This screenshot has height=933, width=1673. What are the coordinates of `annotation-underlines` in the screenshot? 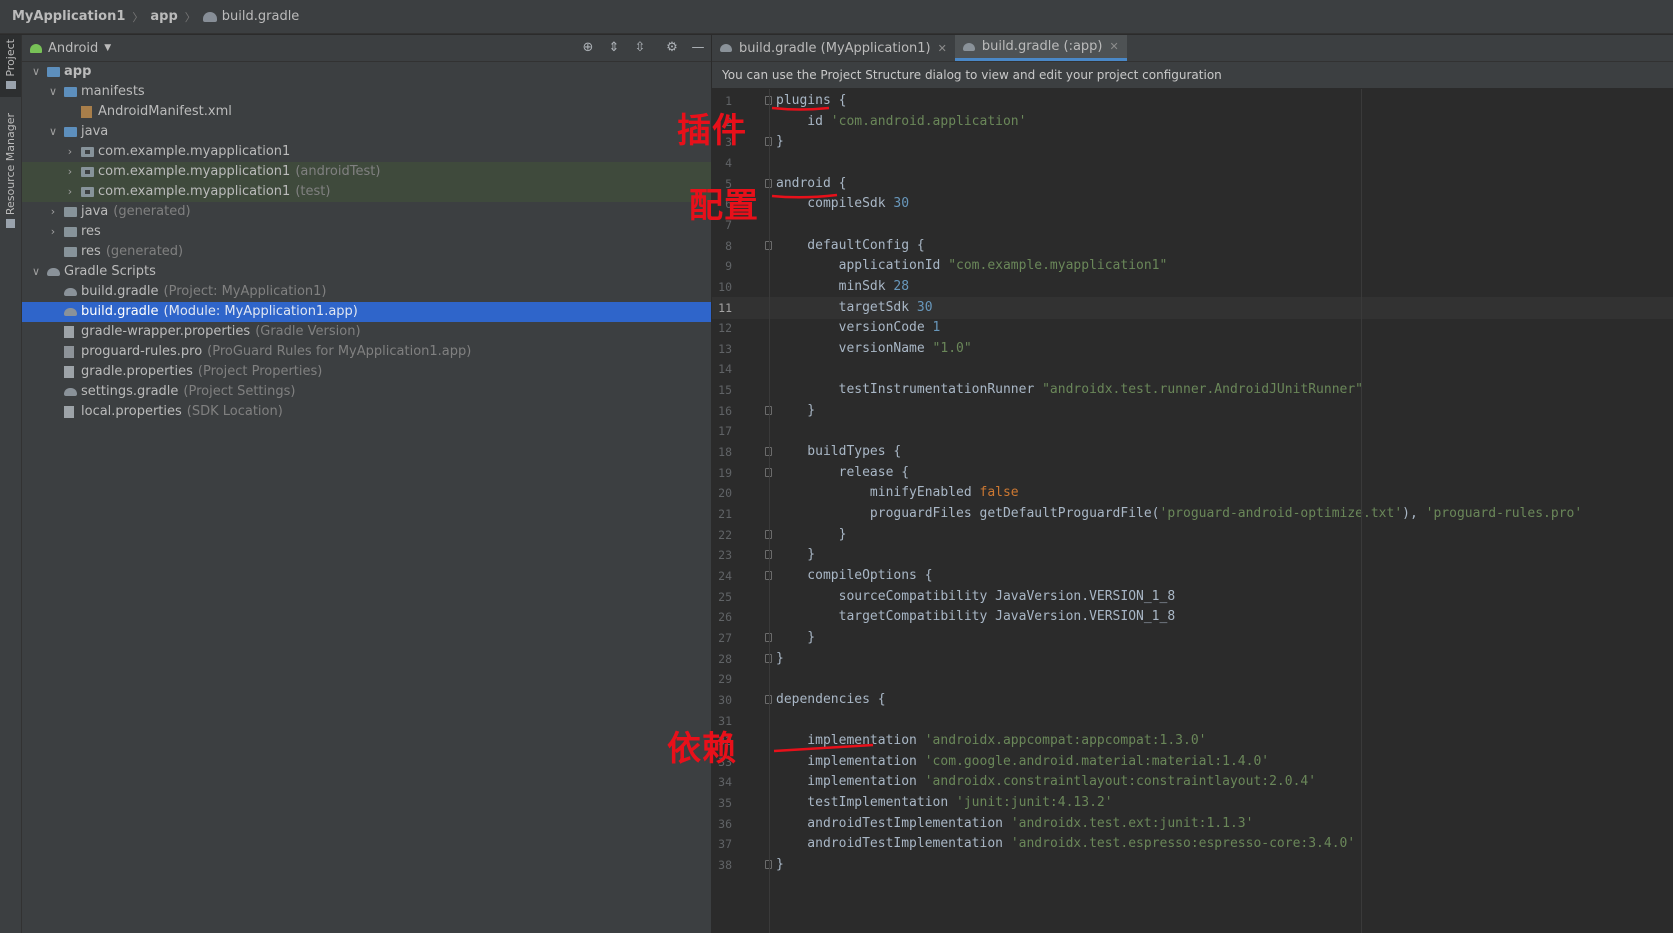 It's located at (822, 429).